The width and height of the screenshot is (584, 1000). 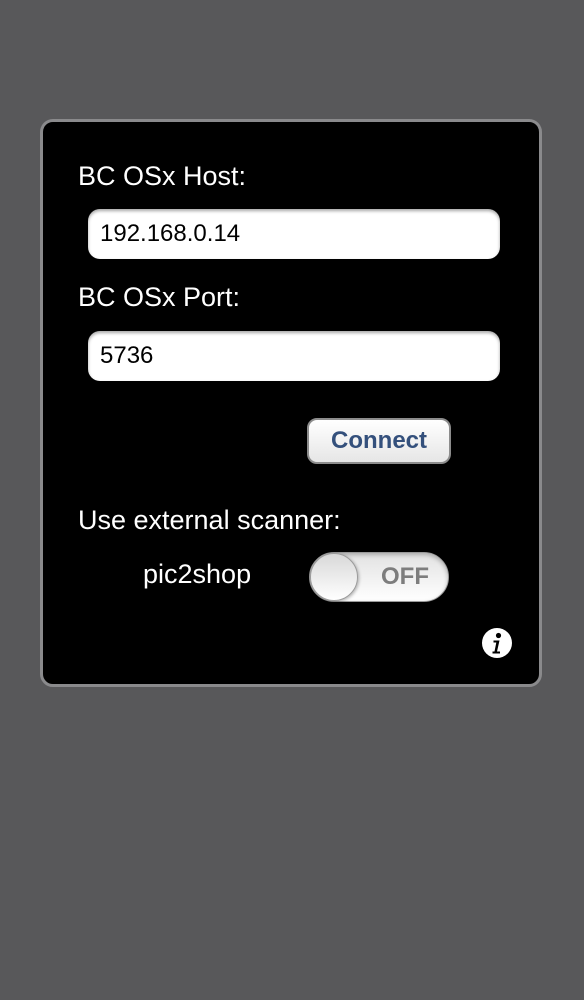 I want to click on host-input, so click(x=294, y=234).